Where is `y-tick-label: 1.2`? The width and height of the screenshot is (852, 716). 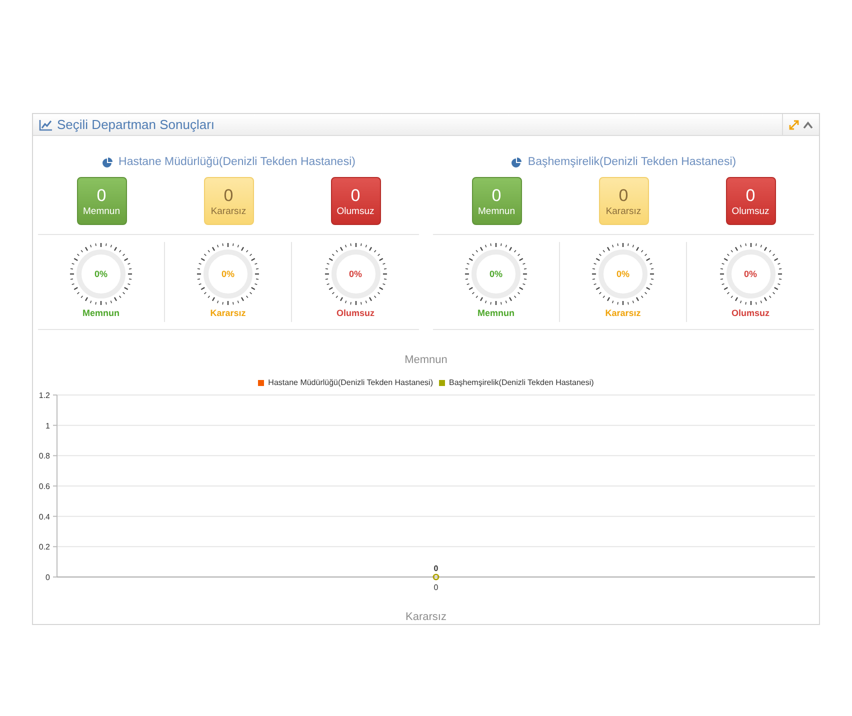 y-tick-label: 1.2 is located at coordinates (44, 395).